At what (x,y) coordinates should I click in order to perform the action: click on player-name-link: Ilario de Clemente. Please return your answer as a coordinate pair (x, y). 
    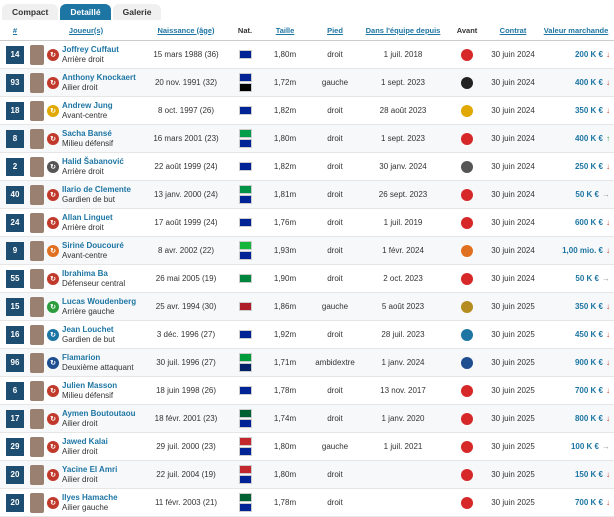
    Looking at the image, I should click on (96, 190).